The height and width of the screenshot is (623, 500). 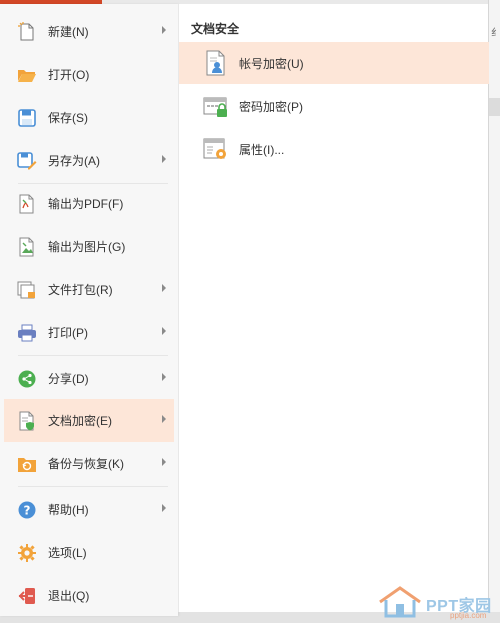 I want to click on background-highlight, so click(x=494, y=107).